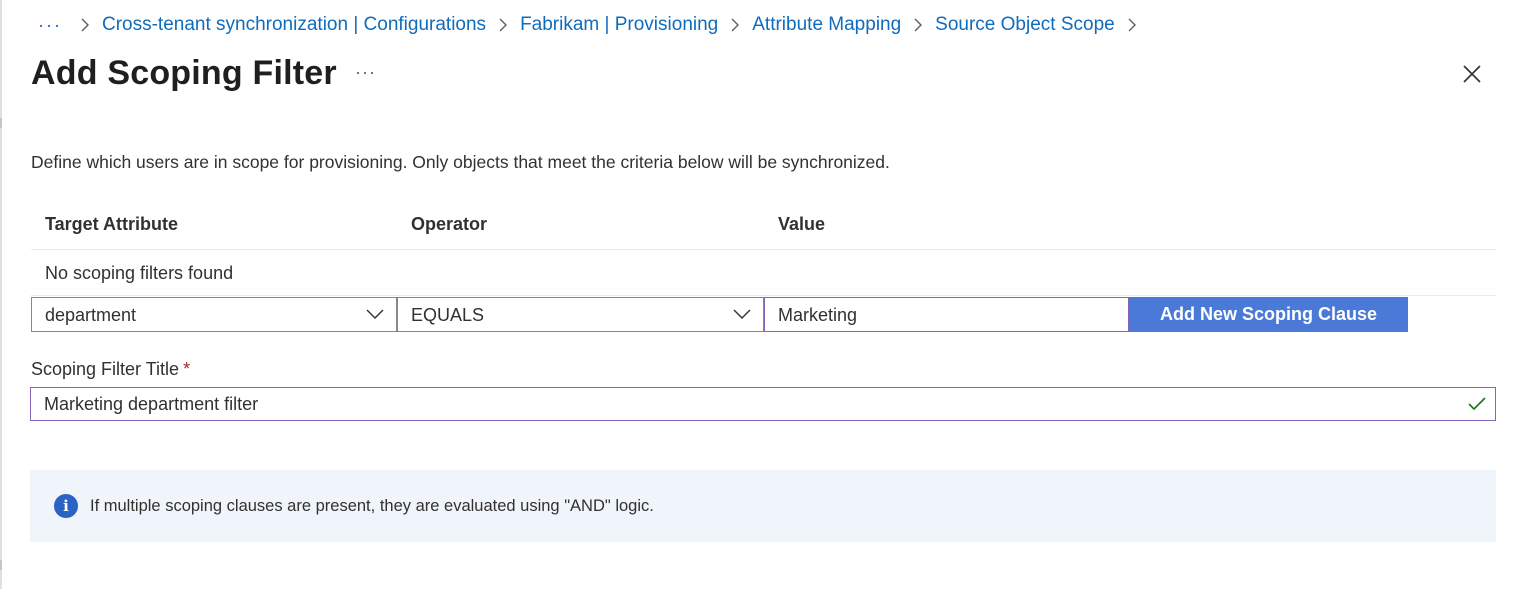 This screenshot has height=589, width=1517. I want to click on column-header-target-attribute: Target Attribute, so click(111, 224).